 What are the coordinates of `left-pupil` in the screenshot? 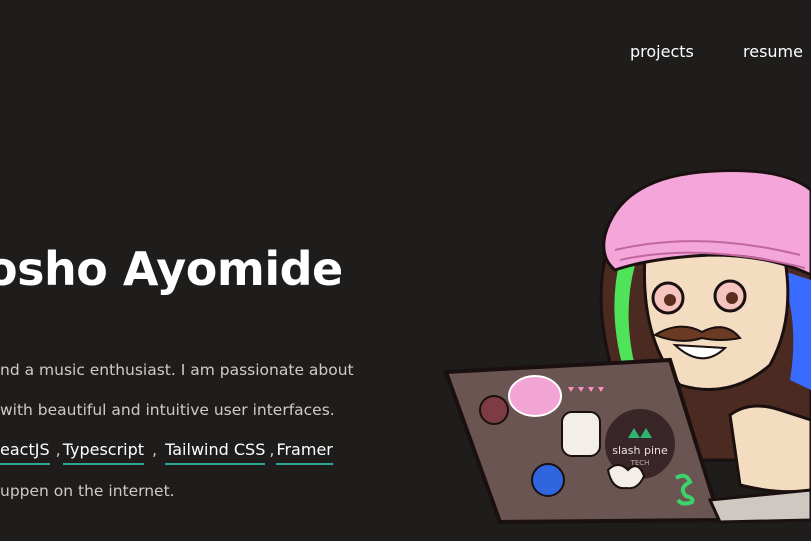 It's located at (670, 300).